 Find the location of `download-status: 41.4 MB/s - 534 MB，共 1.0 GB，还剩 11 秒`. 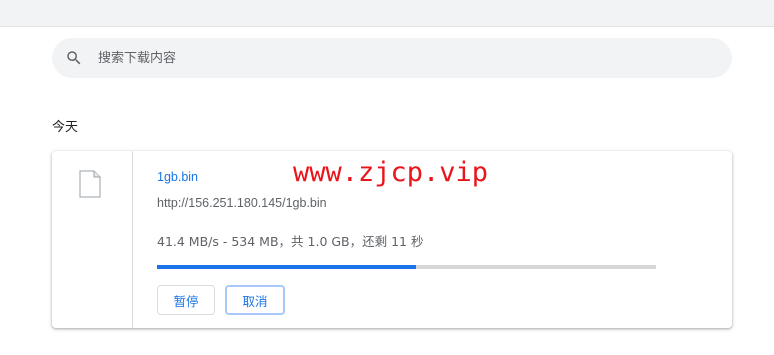

download-status: 41.4 MB/s - 534 MB，共 1.0 GB，还剩 11 秒 is located at coordinates (290, 241).